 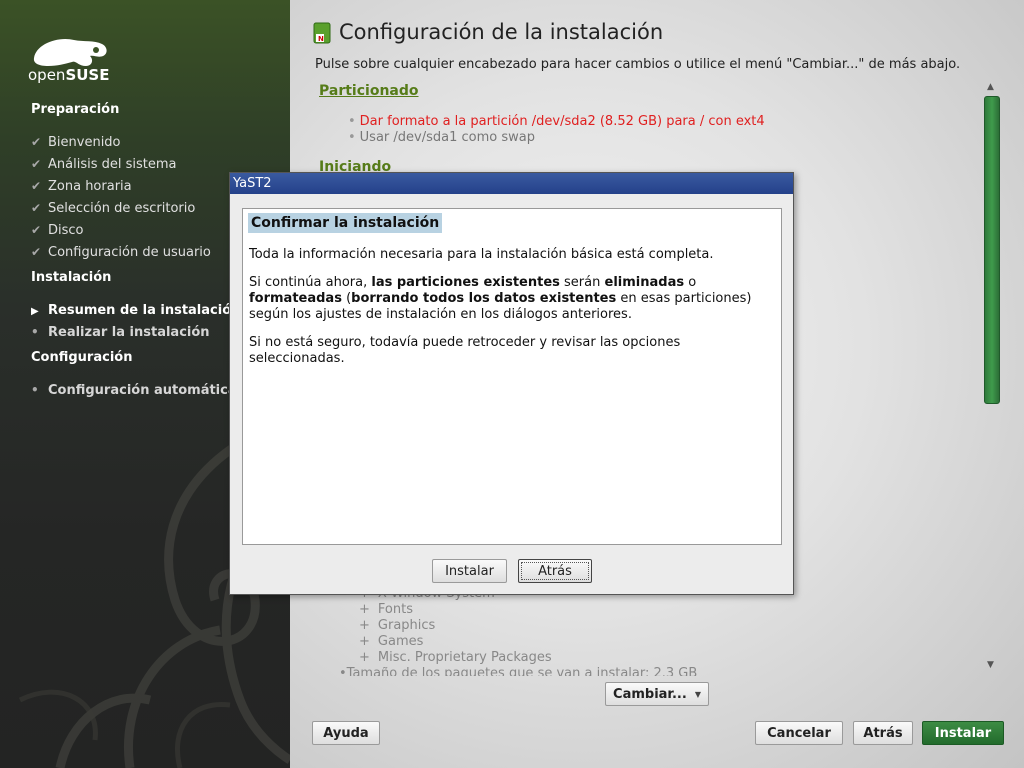 What do you see at coordinates (345, 223) in the screenshot?
I see `dialog-heading: Confirmar la instalación` at bounding box center [345, 223].